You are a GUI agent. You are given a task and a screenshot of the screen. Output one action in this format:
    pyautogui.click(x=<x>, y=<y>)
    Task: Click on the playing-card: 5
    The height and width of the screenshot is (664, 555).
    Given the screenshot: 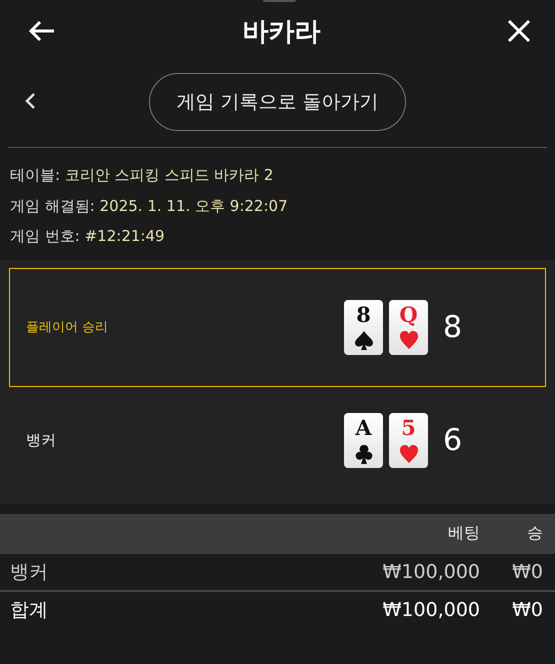 What is the action you would take?
    pyautogui.click(x=408, y=440)
    